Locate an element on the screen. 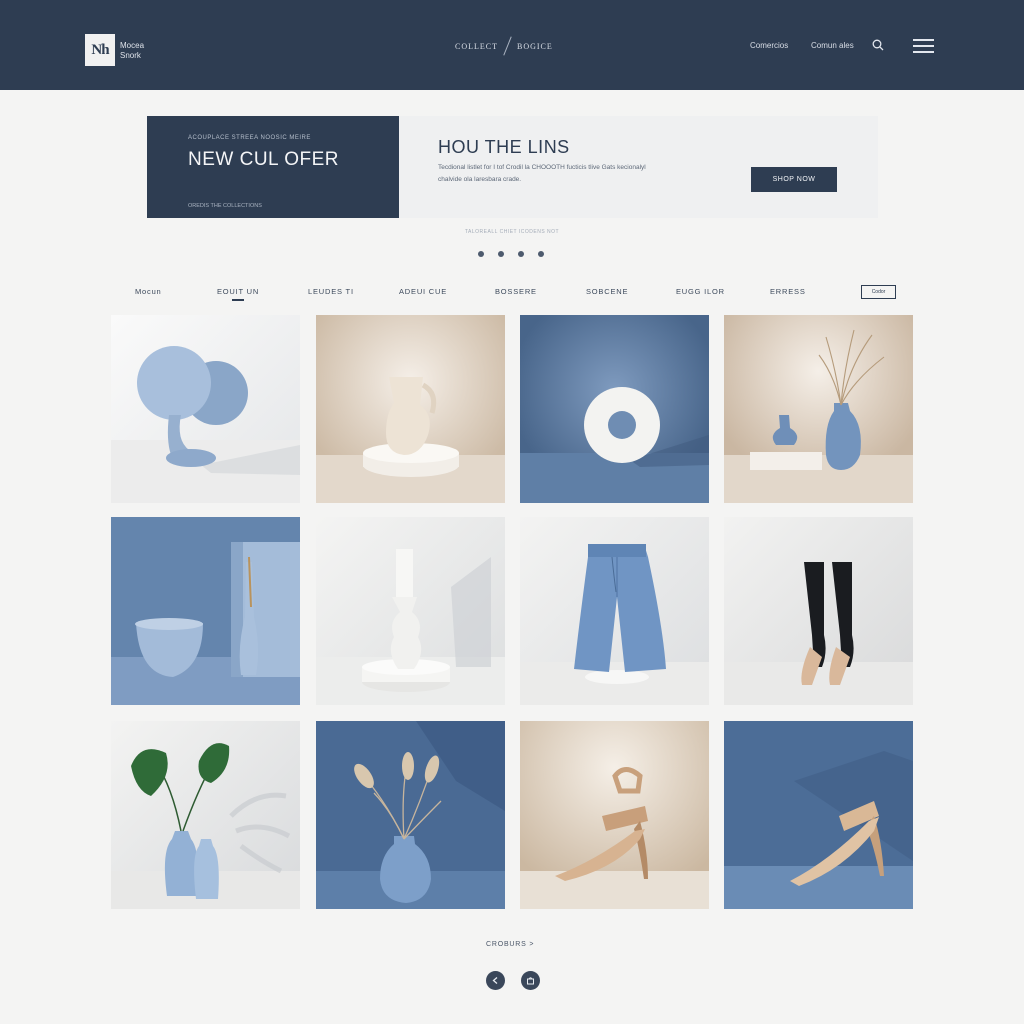 This screenshot has width=1024, height=1024. header-link-comun: Comun ales is located at coordinates (832, 45).